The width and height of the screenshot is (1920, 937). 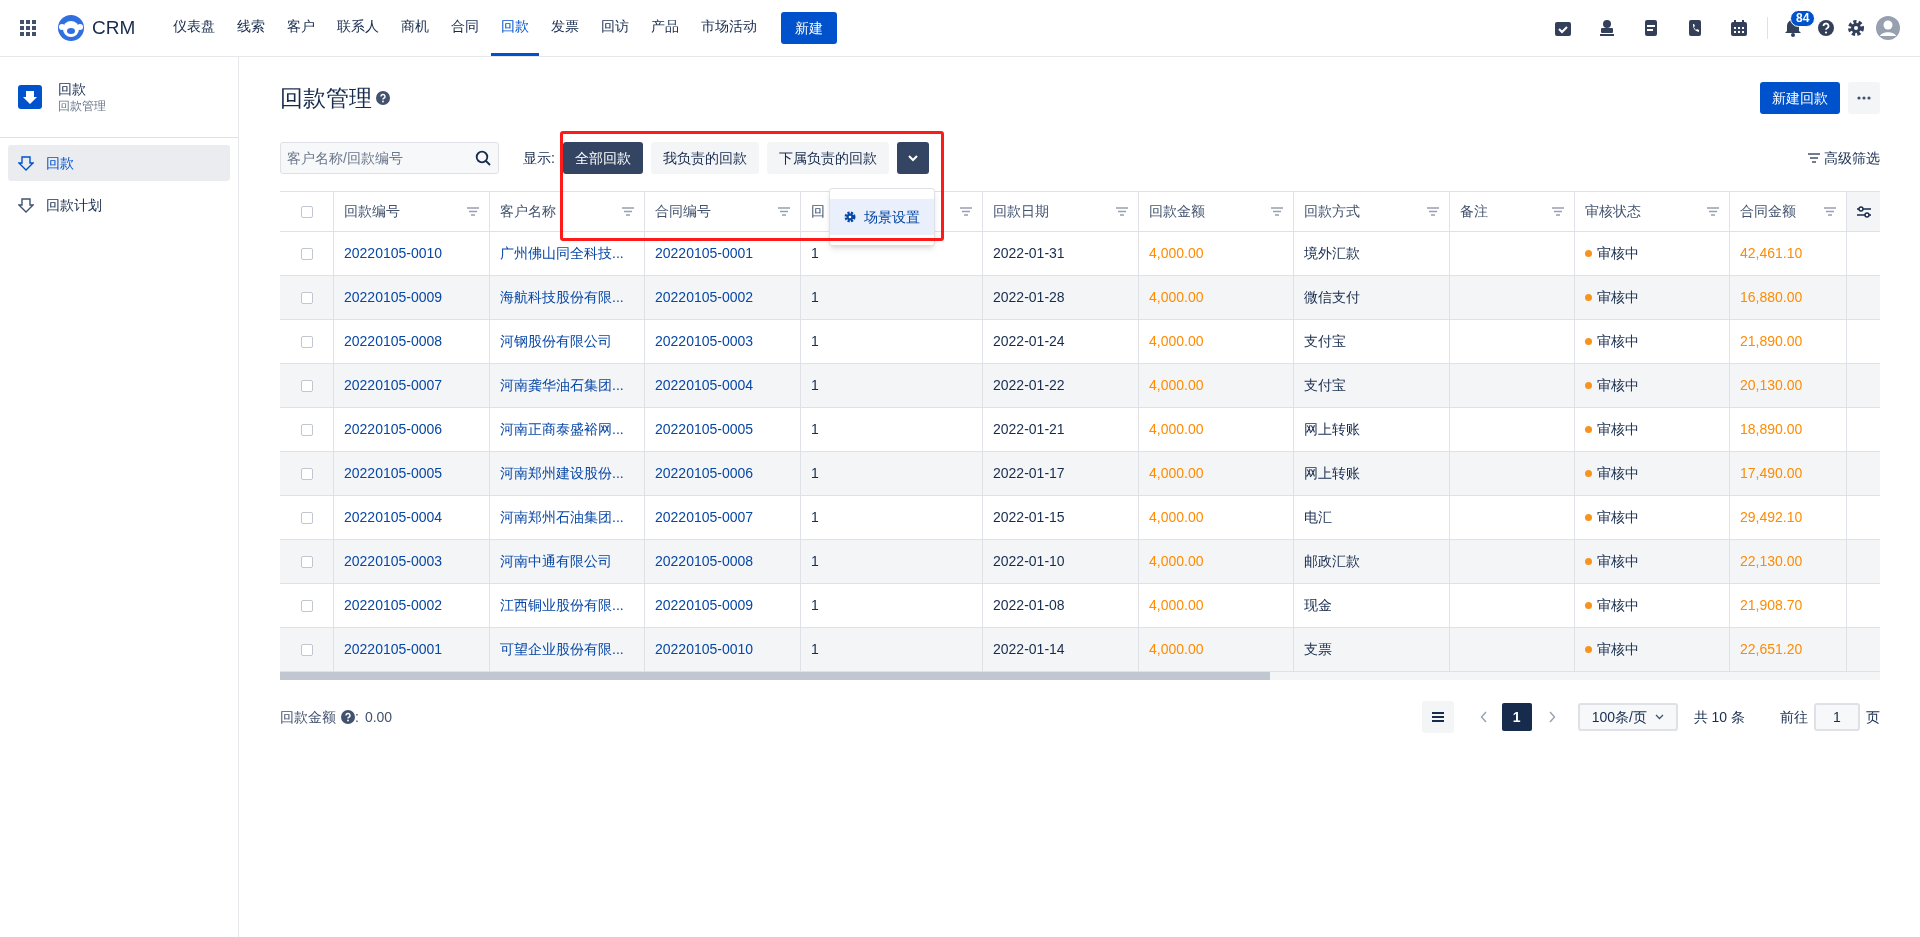 What do you see at coordinates (1800, 98) in the screenshot?
I see `new-payment-button: 新建回款` at bounding box center [1800, 98].